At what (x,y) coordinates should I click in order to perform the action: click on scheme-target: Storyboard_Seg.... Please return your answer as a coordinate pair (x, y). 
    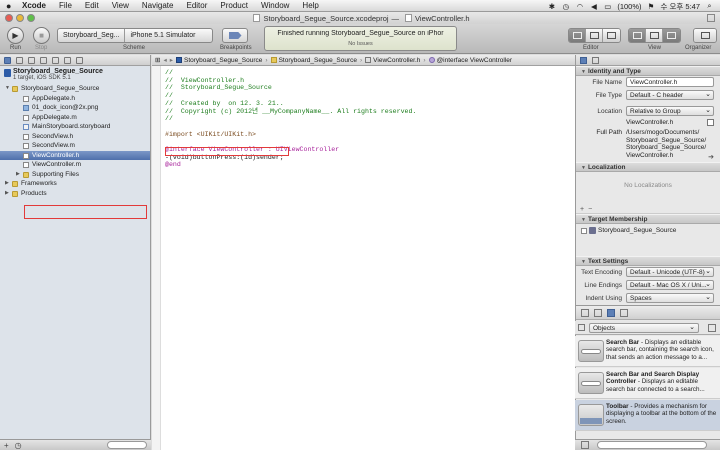
    Looking at the image, I should click on (91, 35).